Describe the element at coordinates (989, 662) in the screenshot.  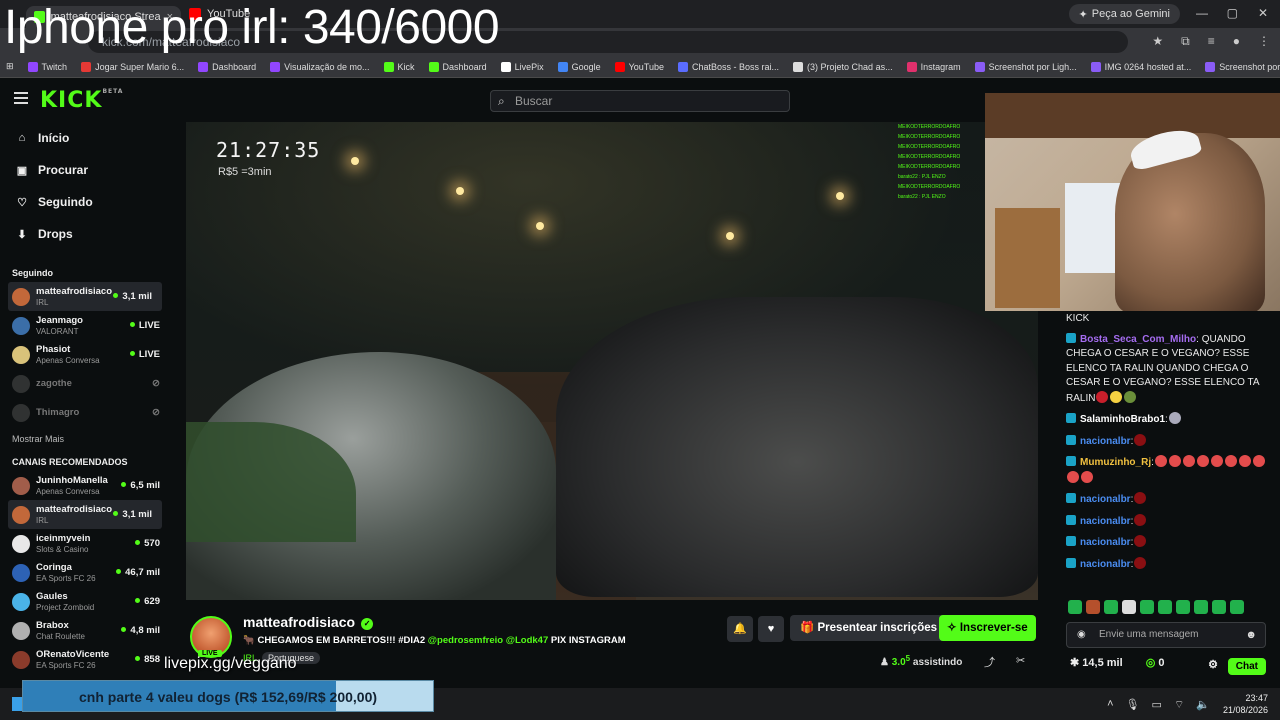
I see `share-icon: ⤴` at that location.